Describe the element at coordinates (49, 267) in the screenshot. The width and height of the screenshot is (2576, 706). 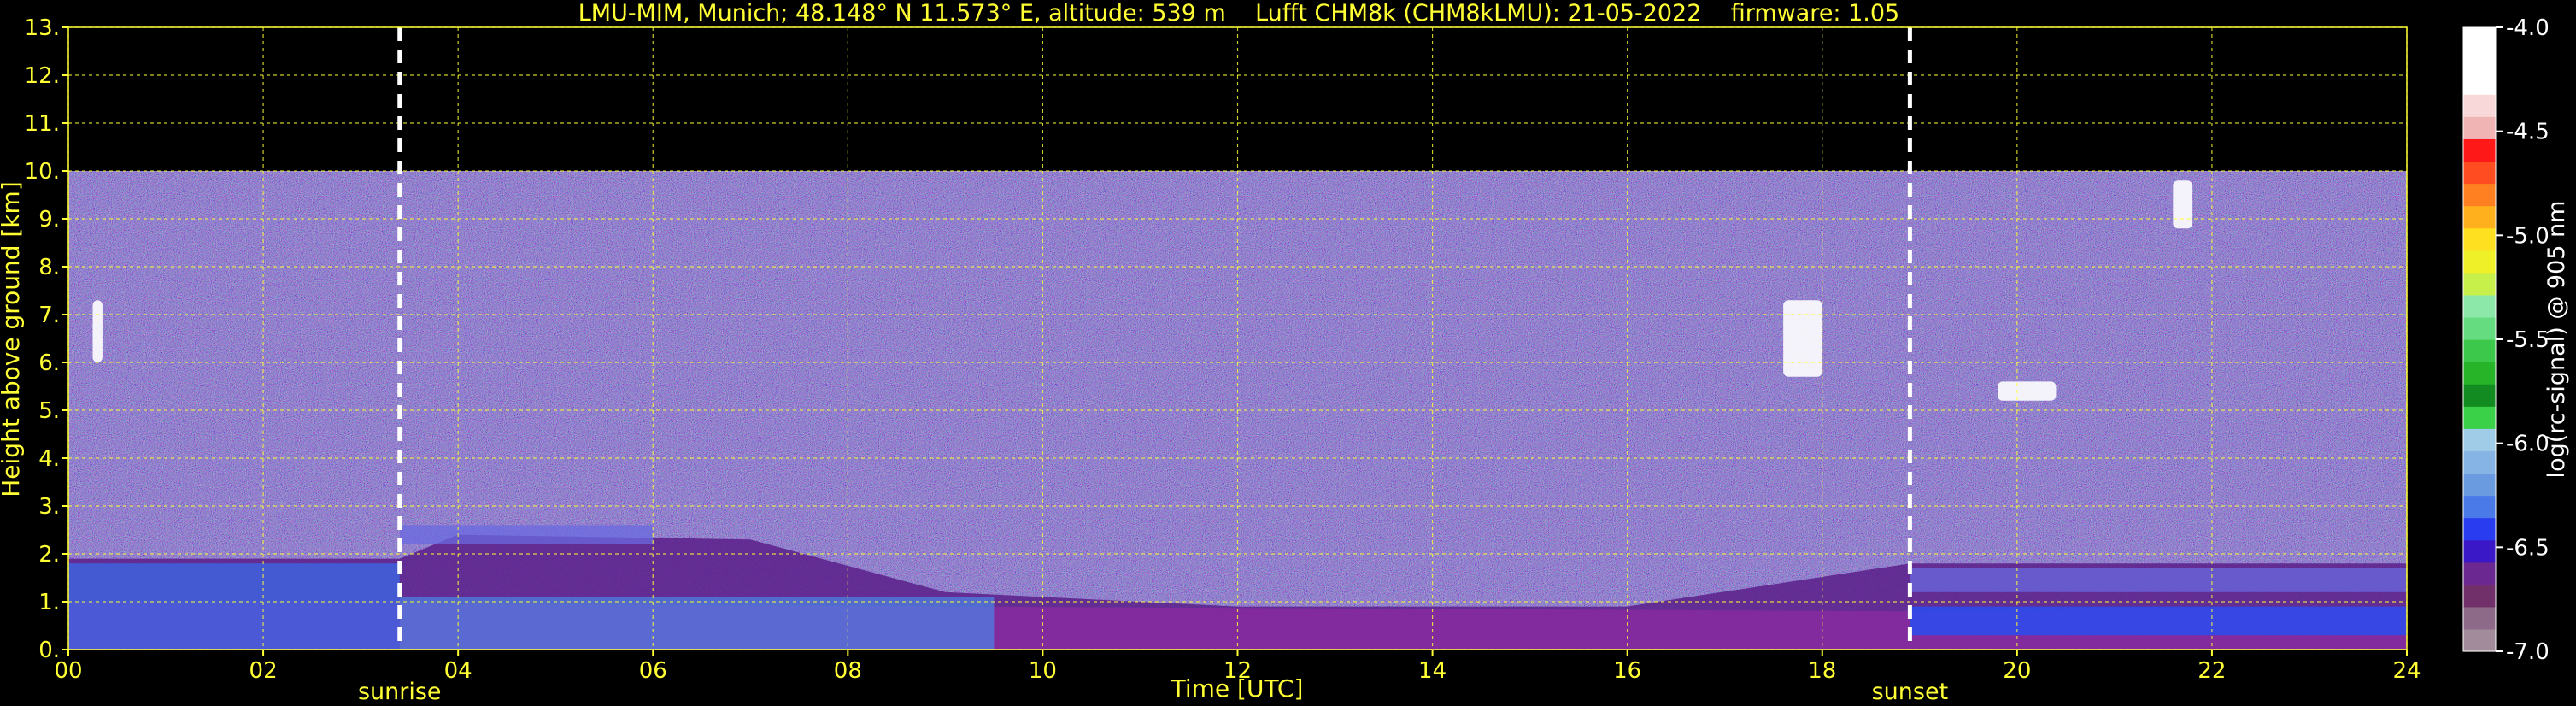
I see `y-tick-label: 8.` at that location.